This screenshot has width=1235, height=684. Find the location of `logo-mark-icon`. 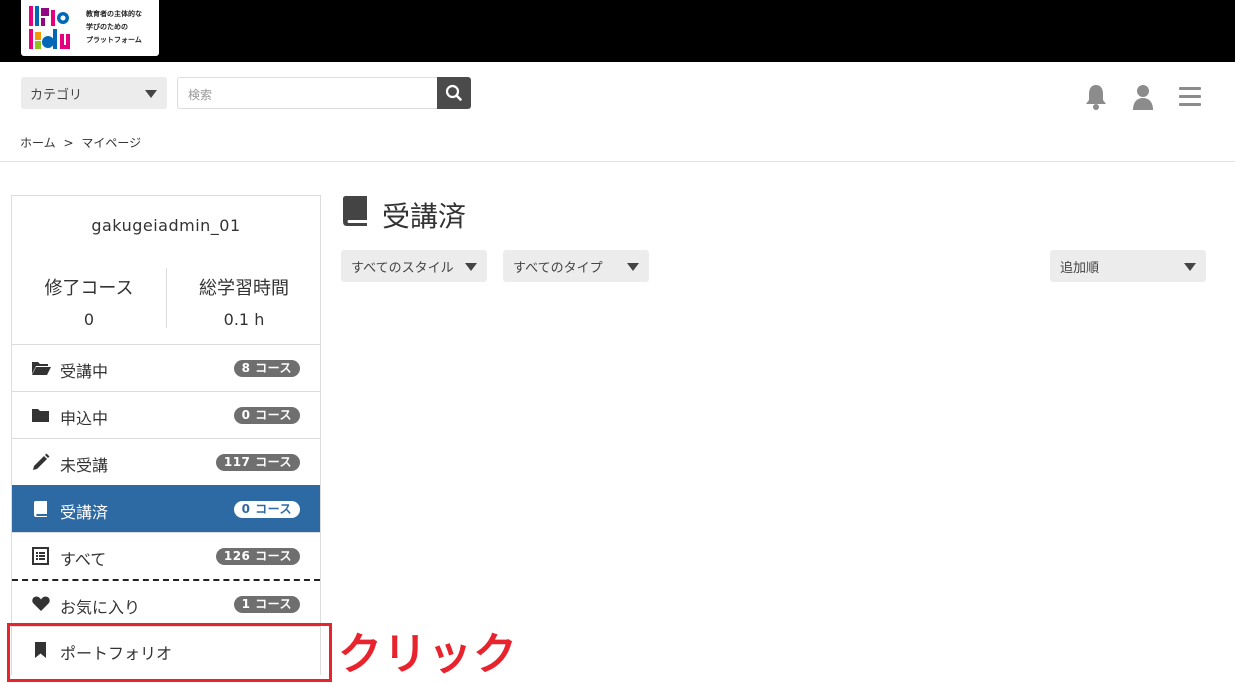

logo-mark-icon is located at coordinates (49, 27).